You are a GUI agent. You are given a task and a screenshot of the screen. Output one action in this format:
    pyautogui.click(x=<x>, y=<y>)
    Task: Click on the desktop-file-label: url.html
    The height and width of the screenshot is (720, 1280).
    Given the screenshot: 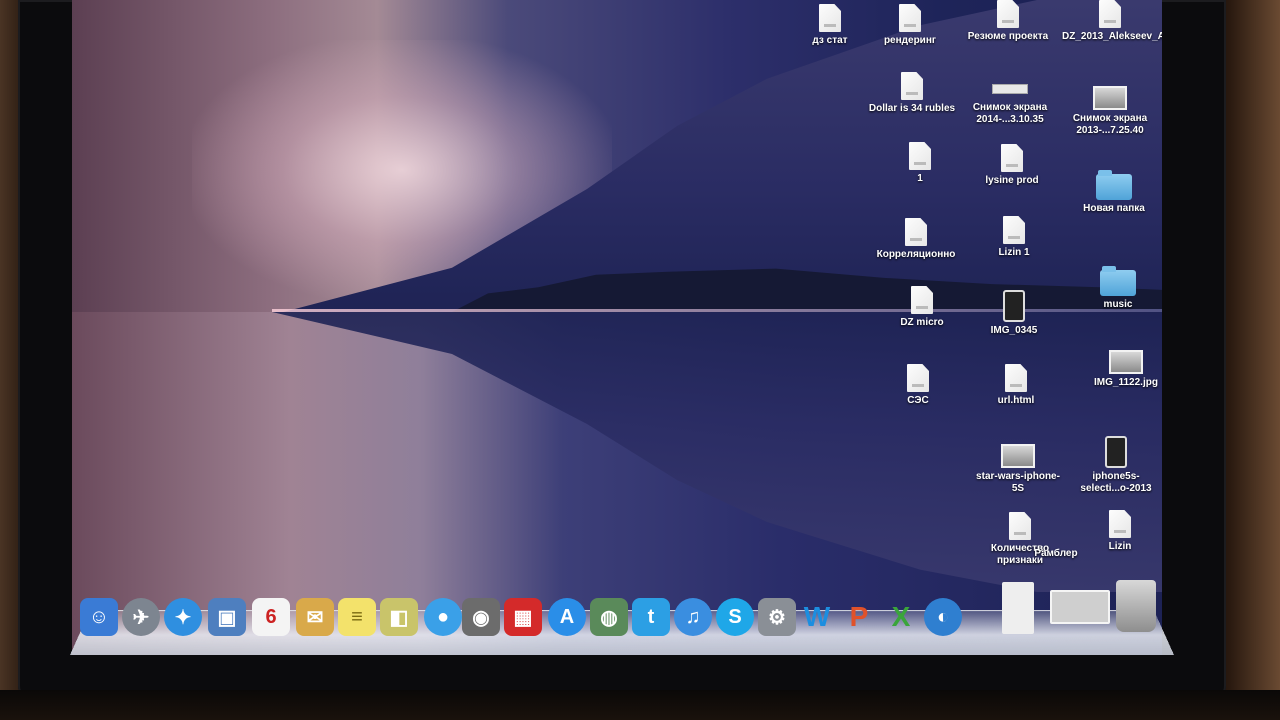 What is the action you would take?
    pyautogui.click(x=1016, y=400)
    